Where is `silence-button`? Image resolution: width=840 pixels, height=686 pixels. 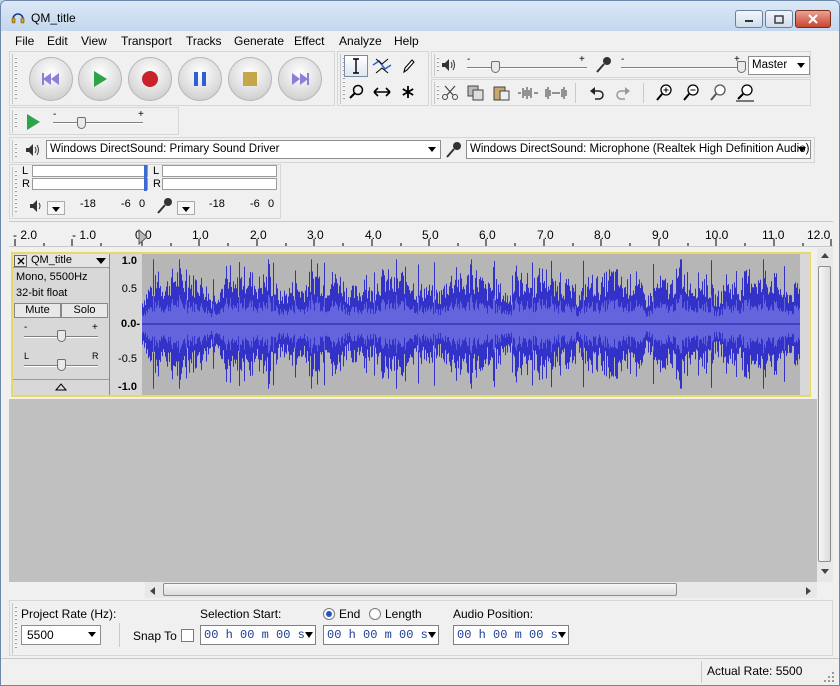
silence-button is located at coordinates (556, 93).